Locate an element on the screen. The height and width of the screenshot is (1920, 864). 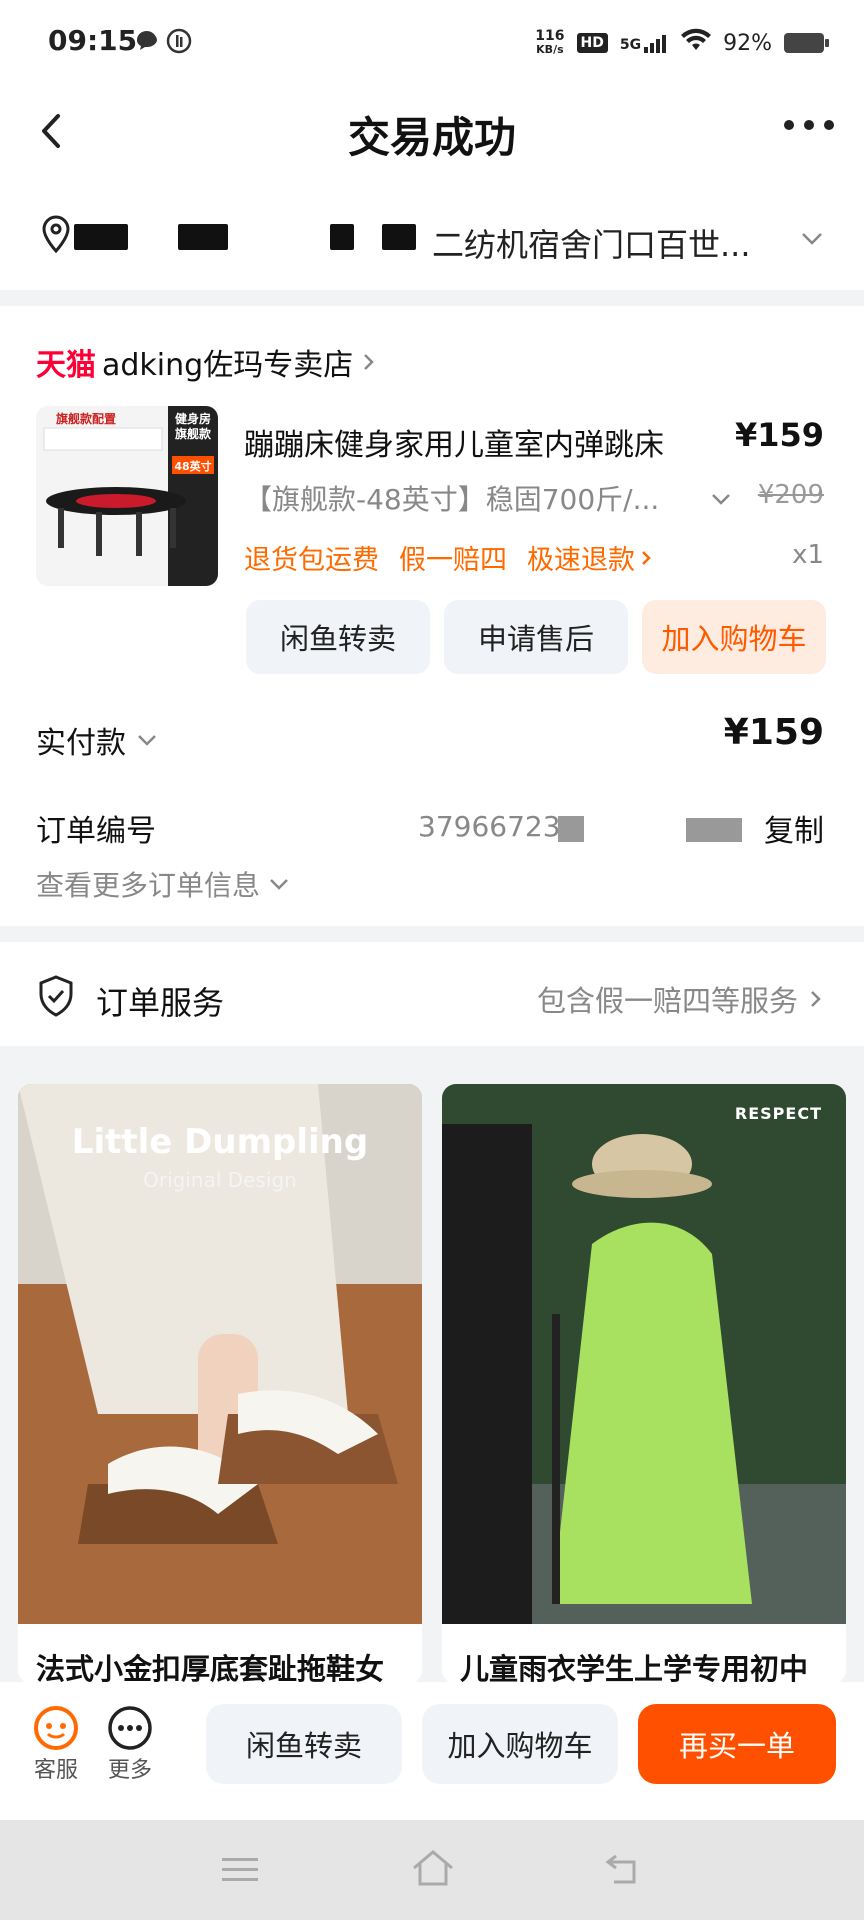
thumb-side-label: 健身房旗舰款 is located at coordinates (192, 426).